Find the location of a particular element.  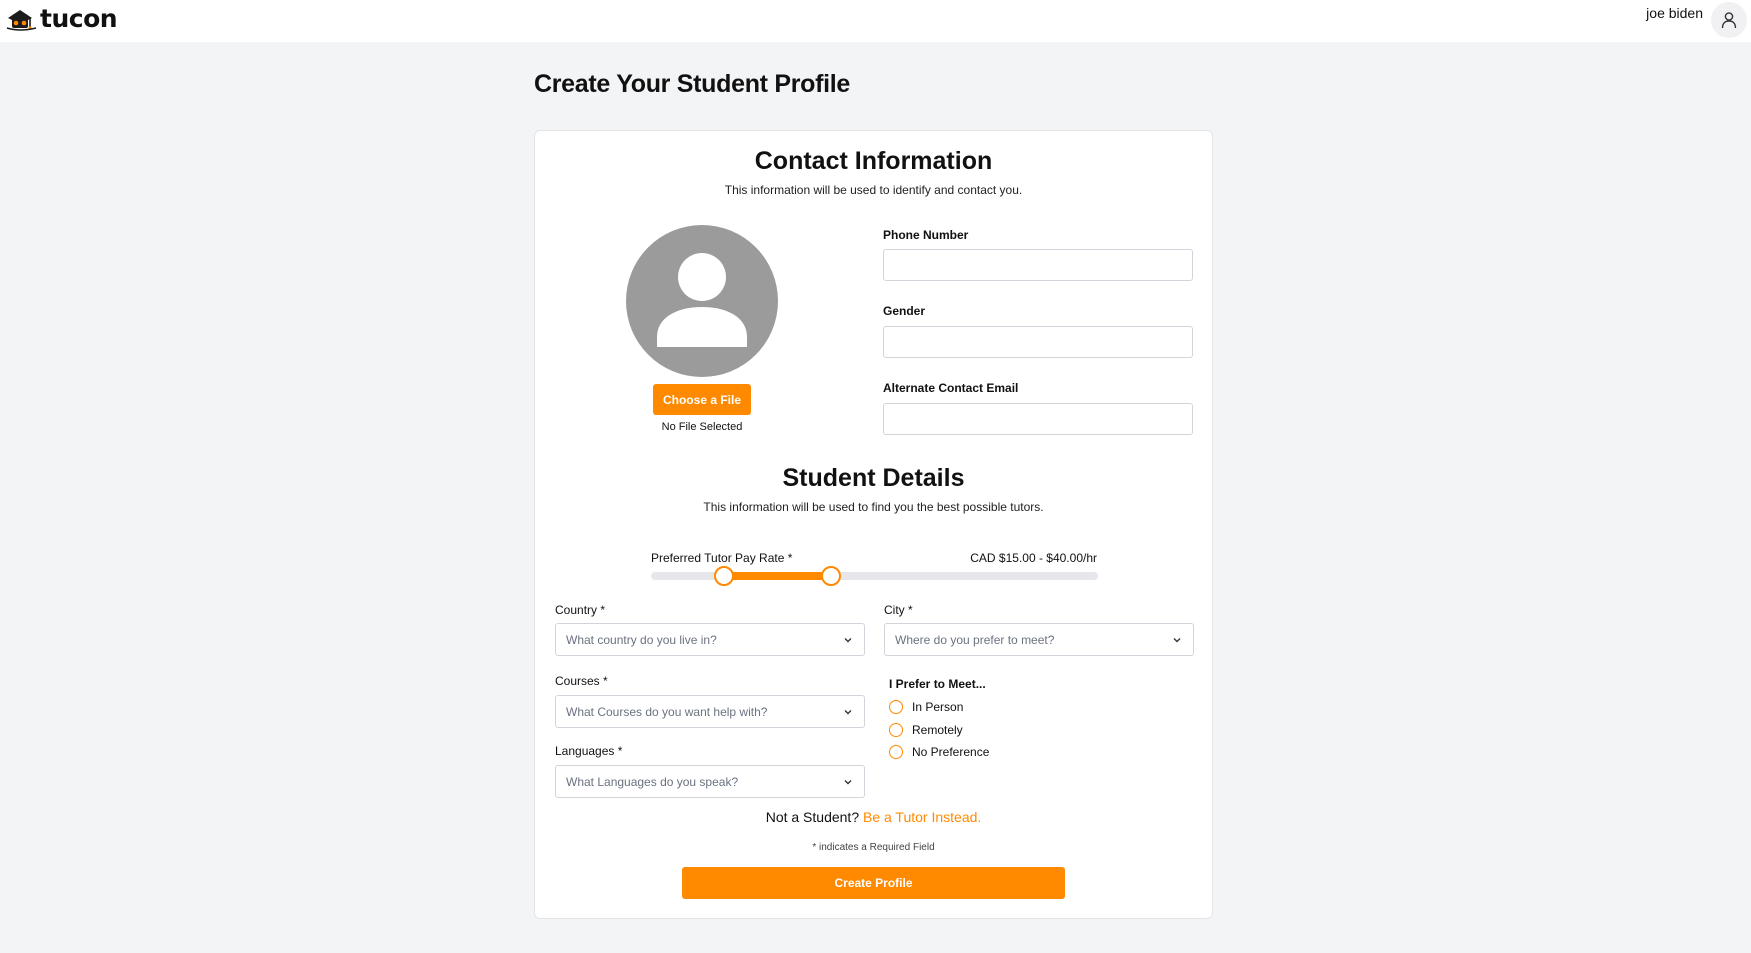

profile-photo-placeholder is located at coordinates (702, 301).